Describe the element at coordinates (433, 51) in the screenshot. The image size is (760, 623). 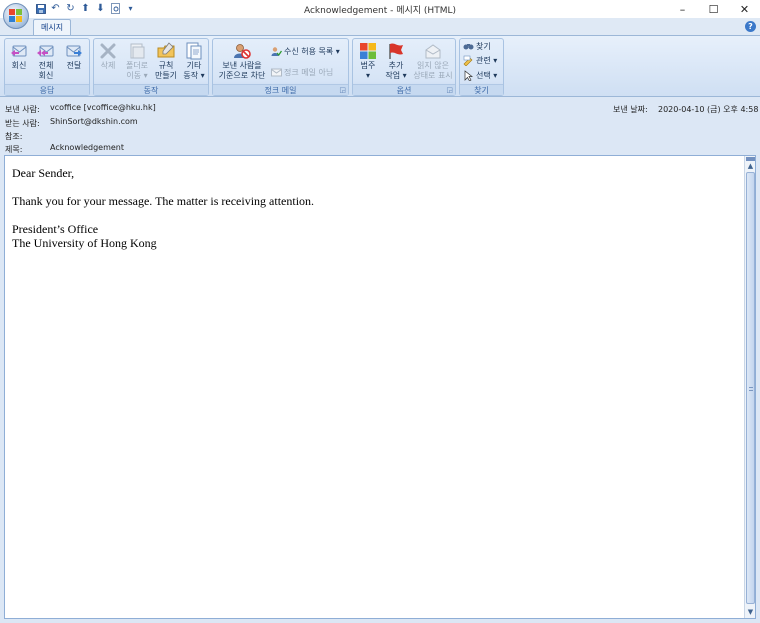
I see `mark-unread-icon` at that location.